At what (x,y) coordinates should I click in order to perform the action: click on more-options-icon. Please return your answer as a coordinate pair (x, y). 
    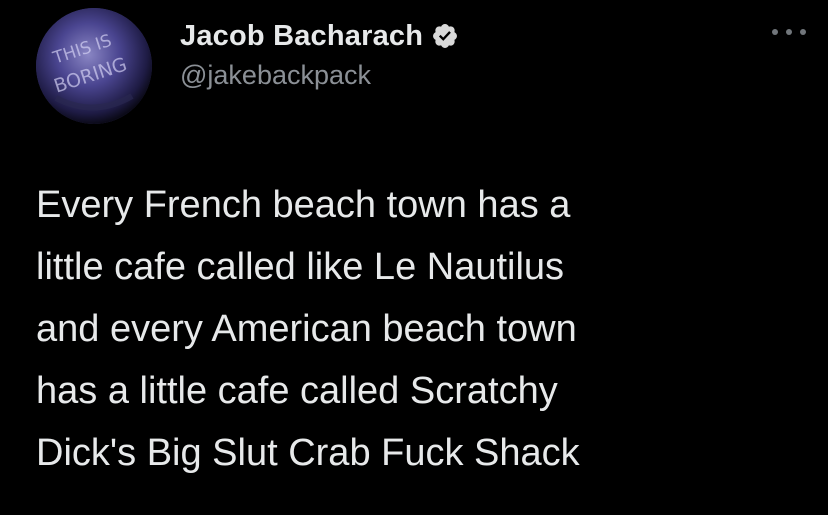
    Looking at the image, I should click on (789, 32).